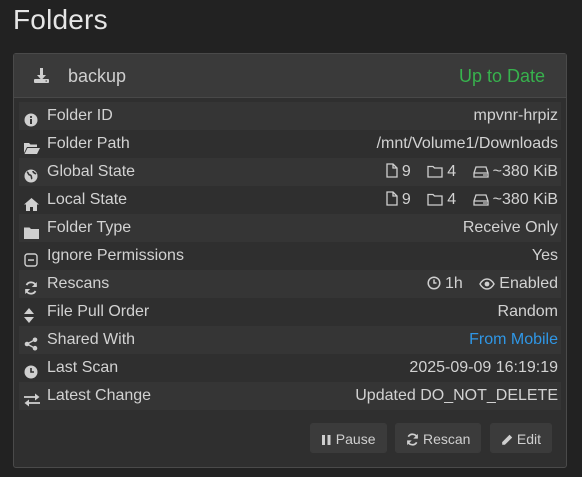 Image resolution: width=582 pixels, height=477 pixels. Describe the element at coordinates (31, 314) in the screenshot. I see `sort-icon` at that location.